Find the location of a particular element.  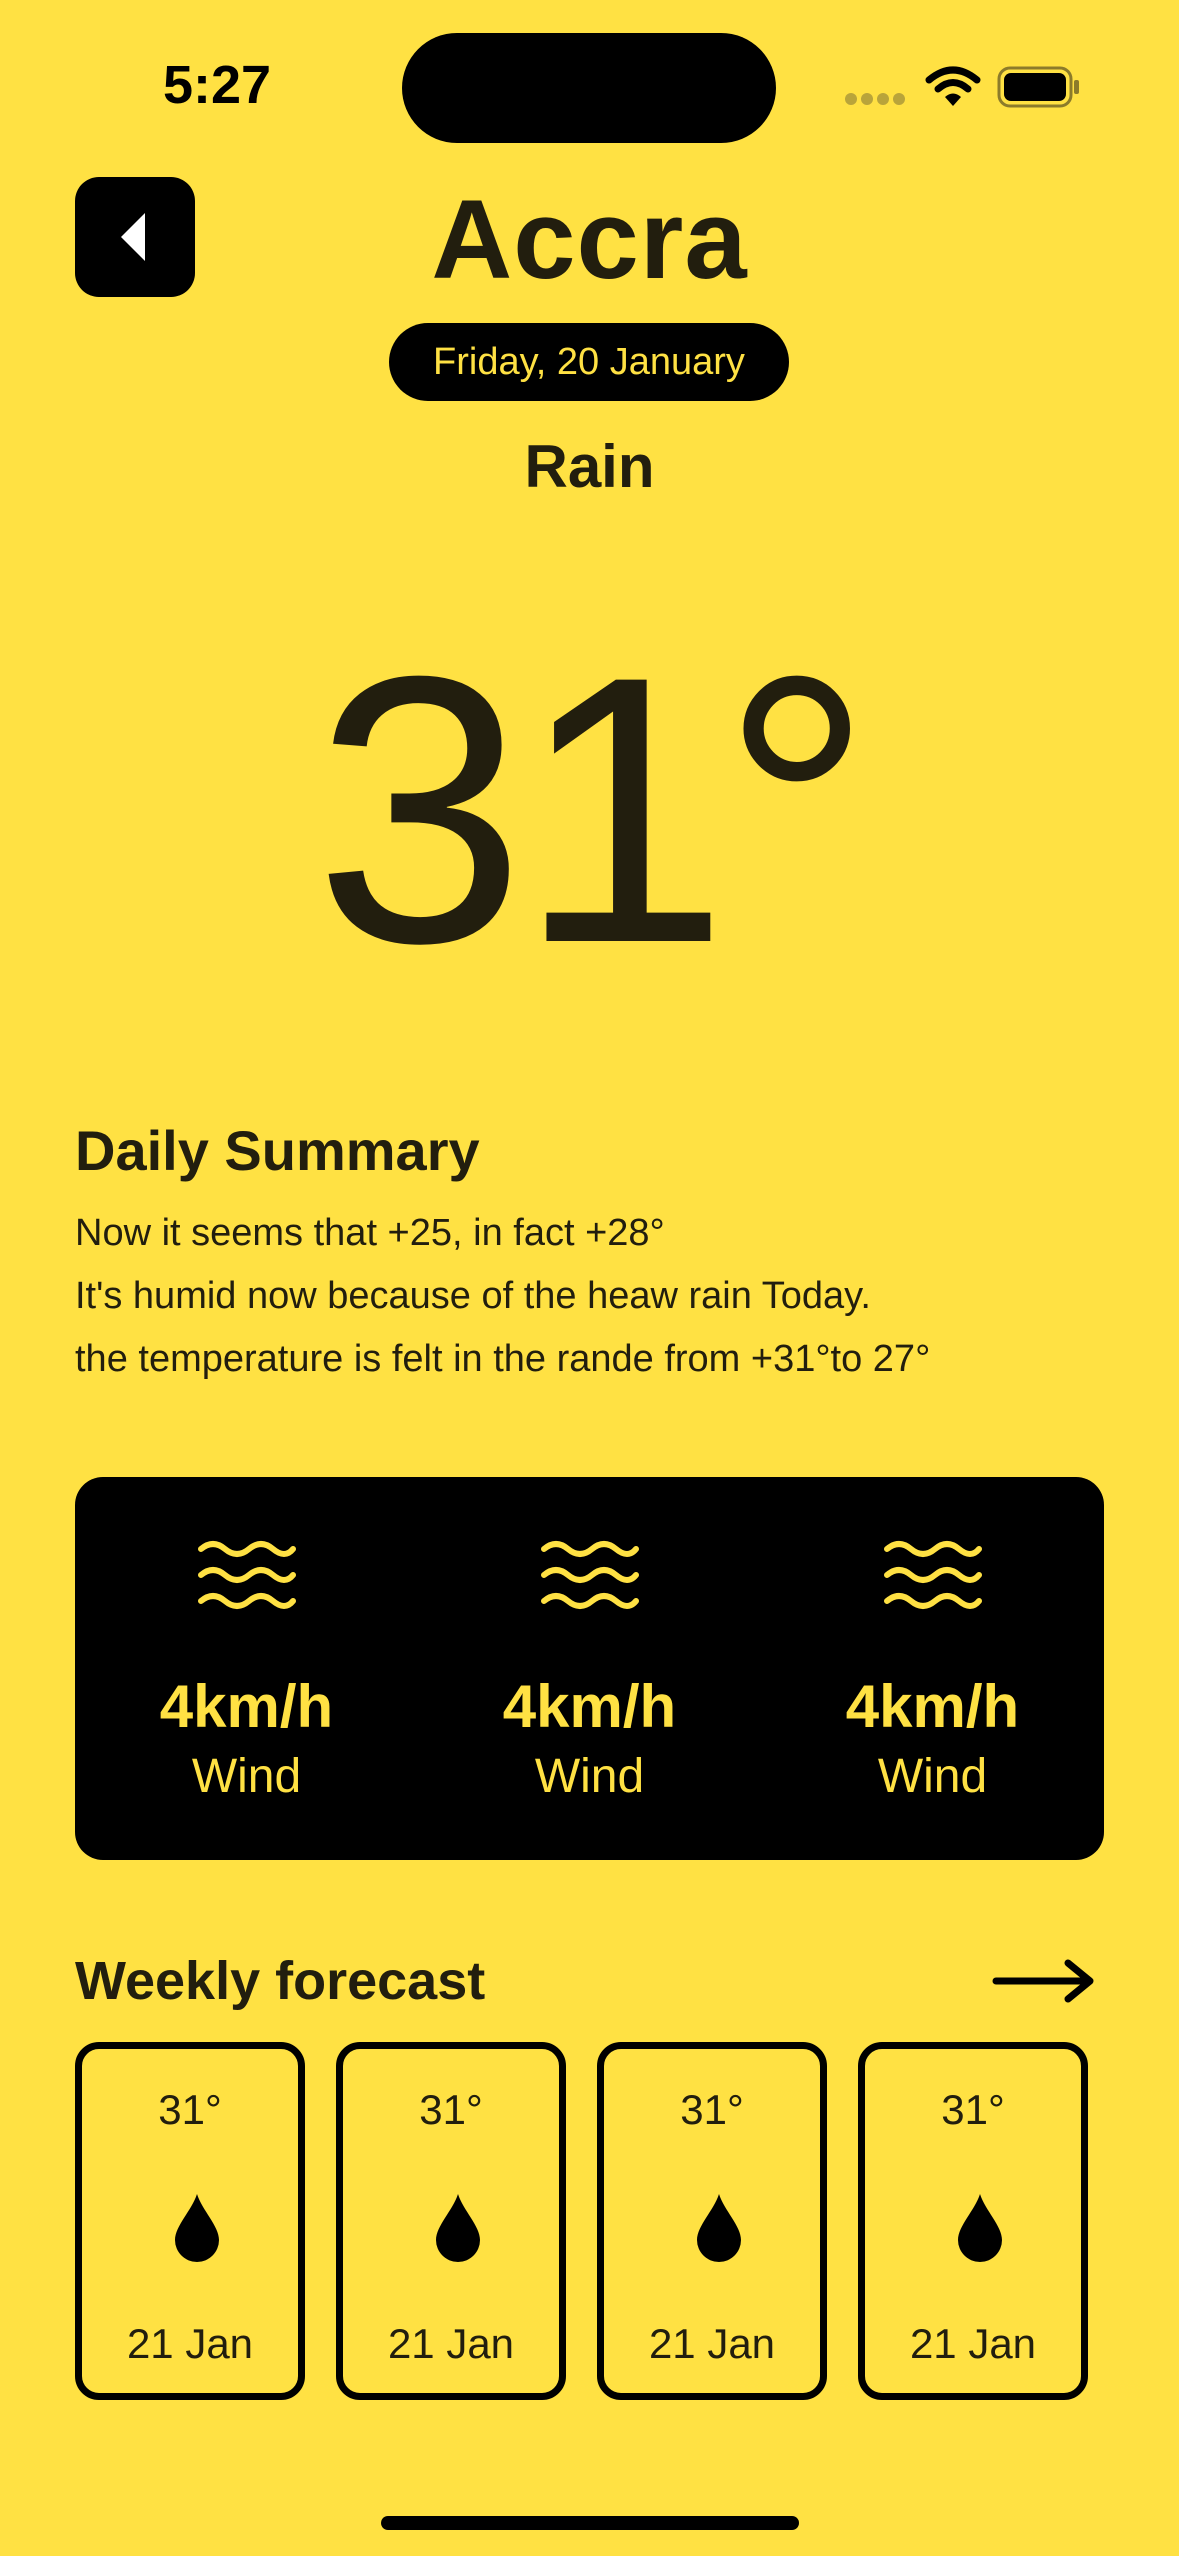

summary-line-1: Now it seems that +25, in fact +28° is located at coordinates (370, 1233).